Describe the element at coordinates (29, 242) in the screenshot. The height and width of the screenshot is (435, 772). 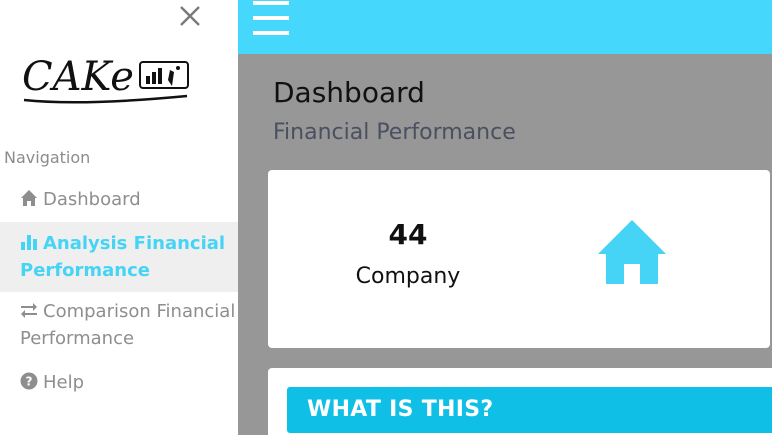
I see `bar-chart-icon` at that location.